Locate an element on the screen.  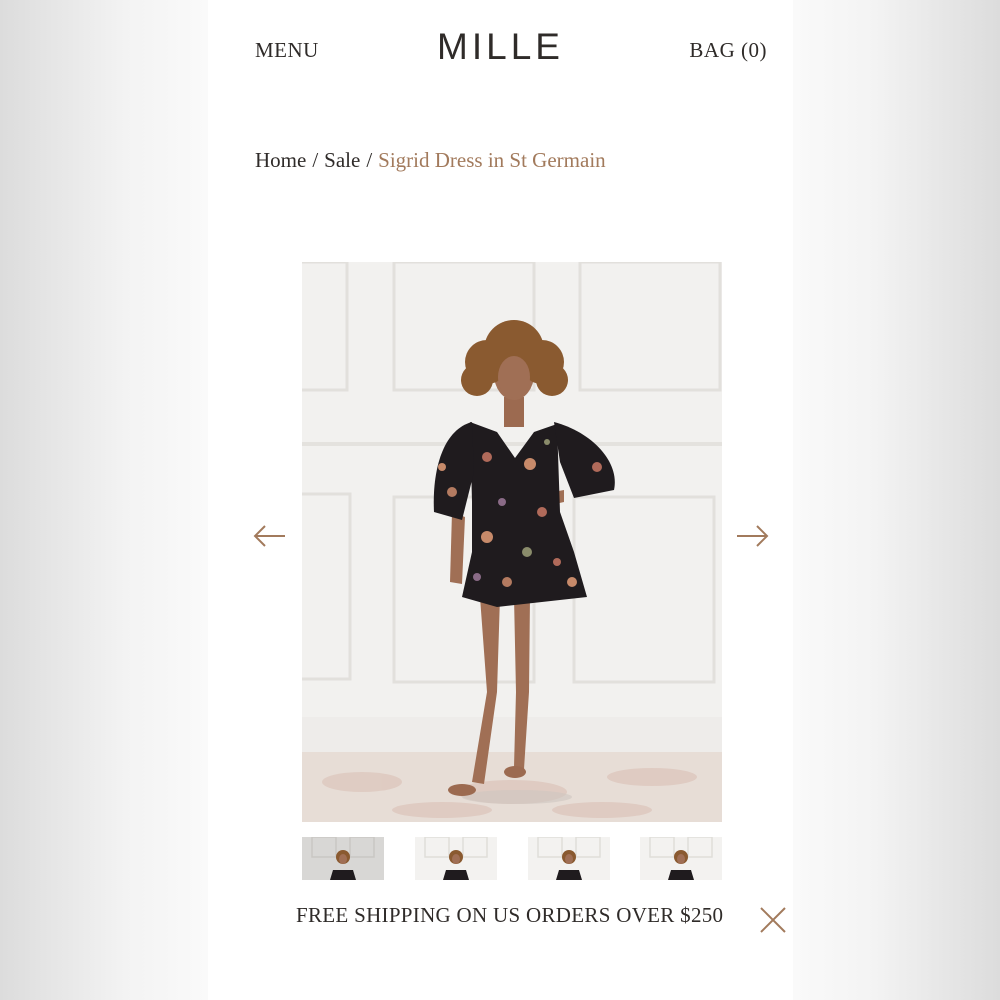
arrow-right-icon is located at coordinates (753, 536).